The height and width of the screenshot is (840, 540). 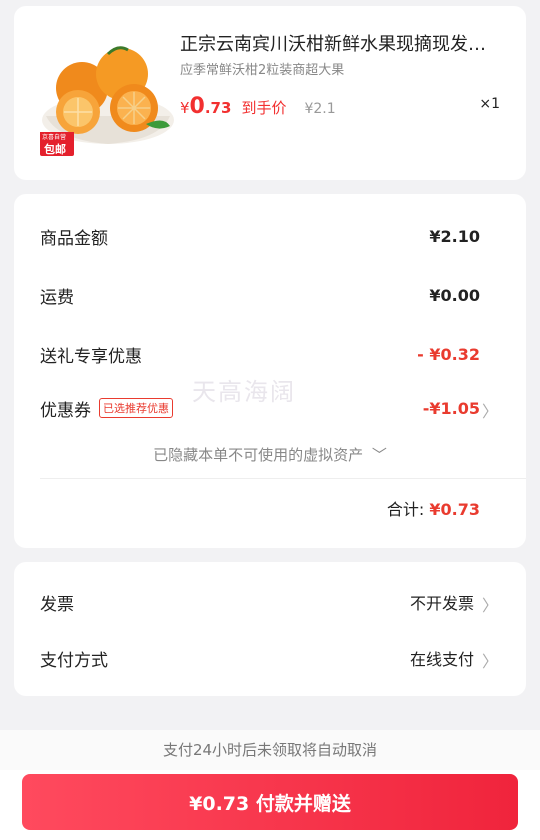 I want to click on product-spec: 应季常鲜沃柑2粒装商超大果, so click(x=262, y=70).